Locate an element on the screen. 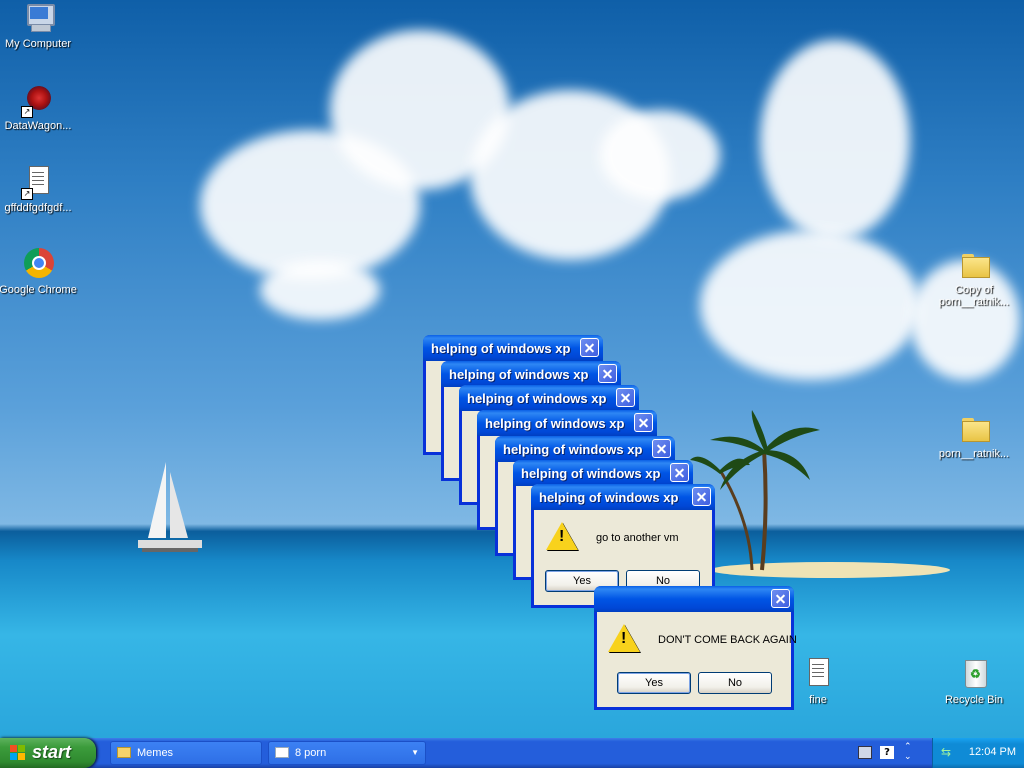  sailboat-image is located at coordinates (170, 507).